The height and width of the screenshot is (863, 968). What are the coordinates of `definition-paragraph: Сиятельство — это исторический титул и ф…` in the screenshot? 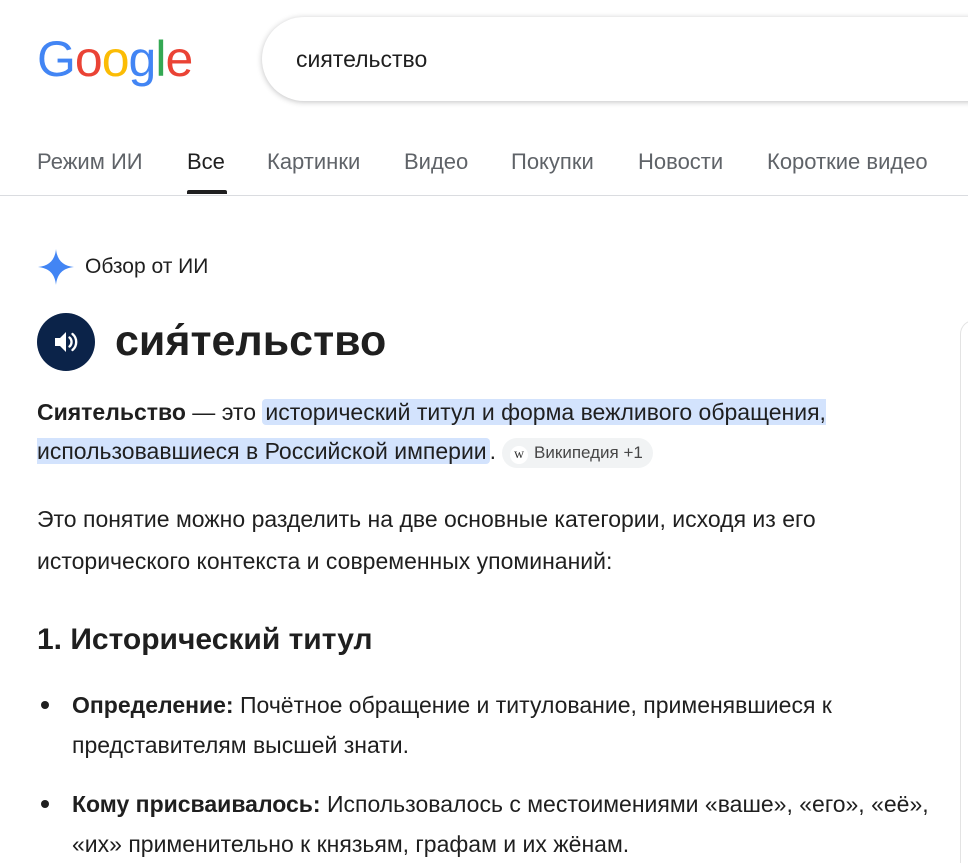 It's located at (477, 432).